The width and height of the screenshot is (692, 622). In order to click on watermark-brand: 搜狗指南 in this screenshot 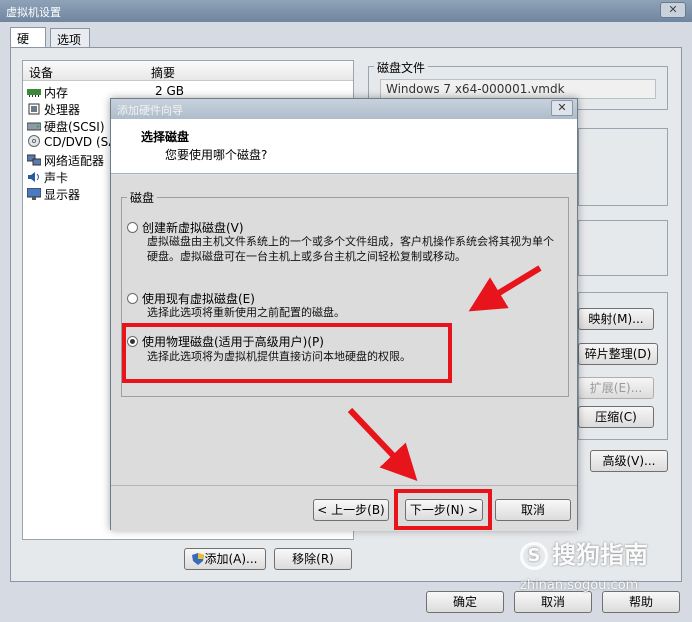, I will do `click(600, 555)`.